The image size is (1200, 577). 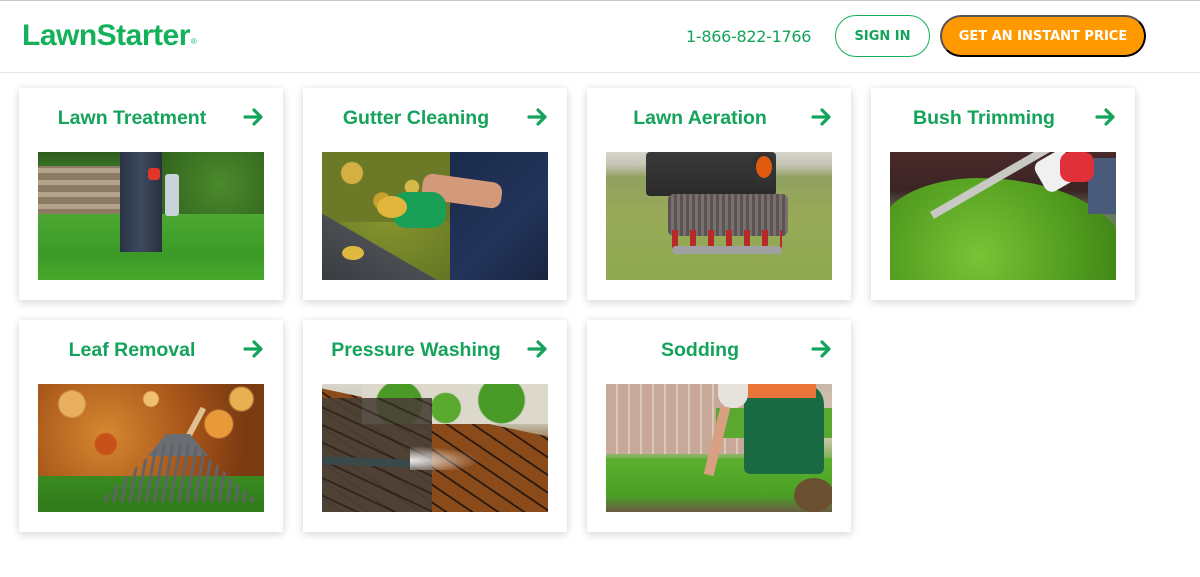 I want to click on service-title: Gutter Cleaning, so click(x=416, y=118).